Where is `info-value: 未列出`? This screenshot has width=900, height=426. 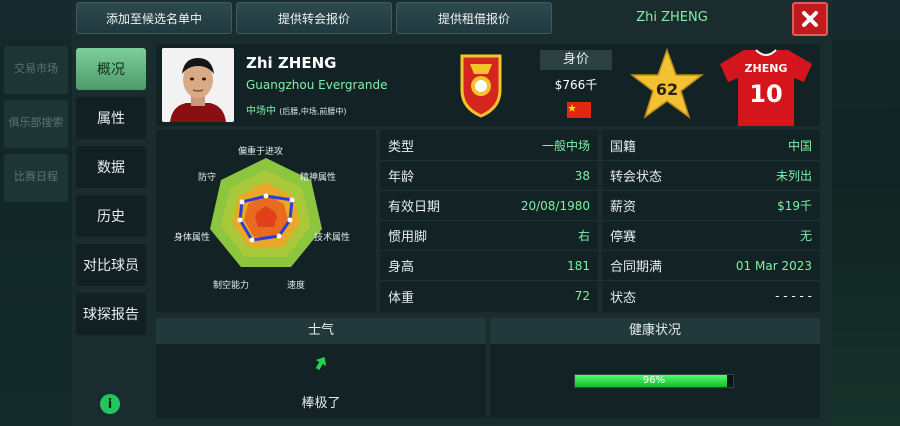 info-value: 未列出 is located at coordinates (793, 176).